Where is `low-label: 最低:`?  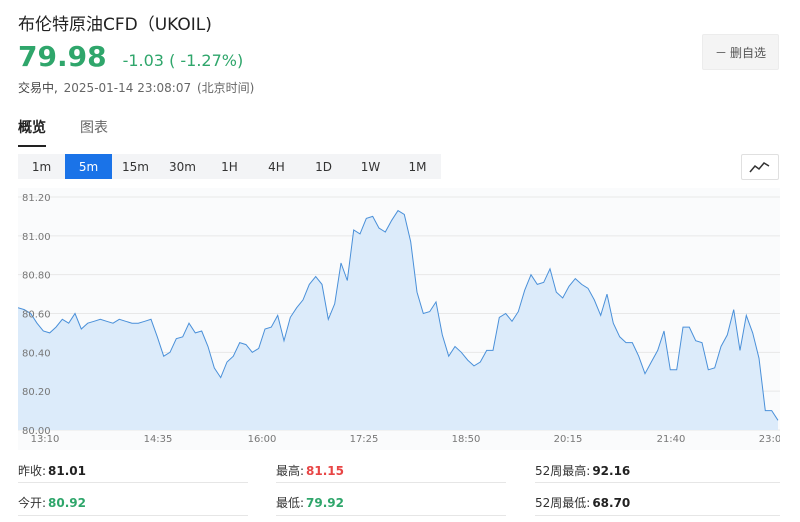 low-label: 最低: is located at coordinates (290, 503).